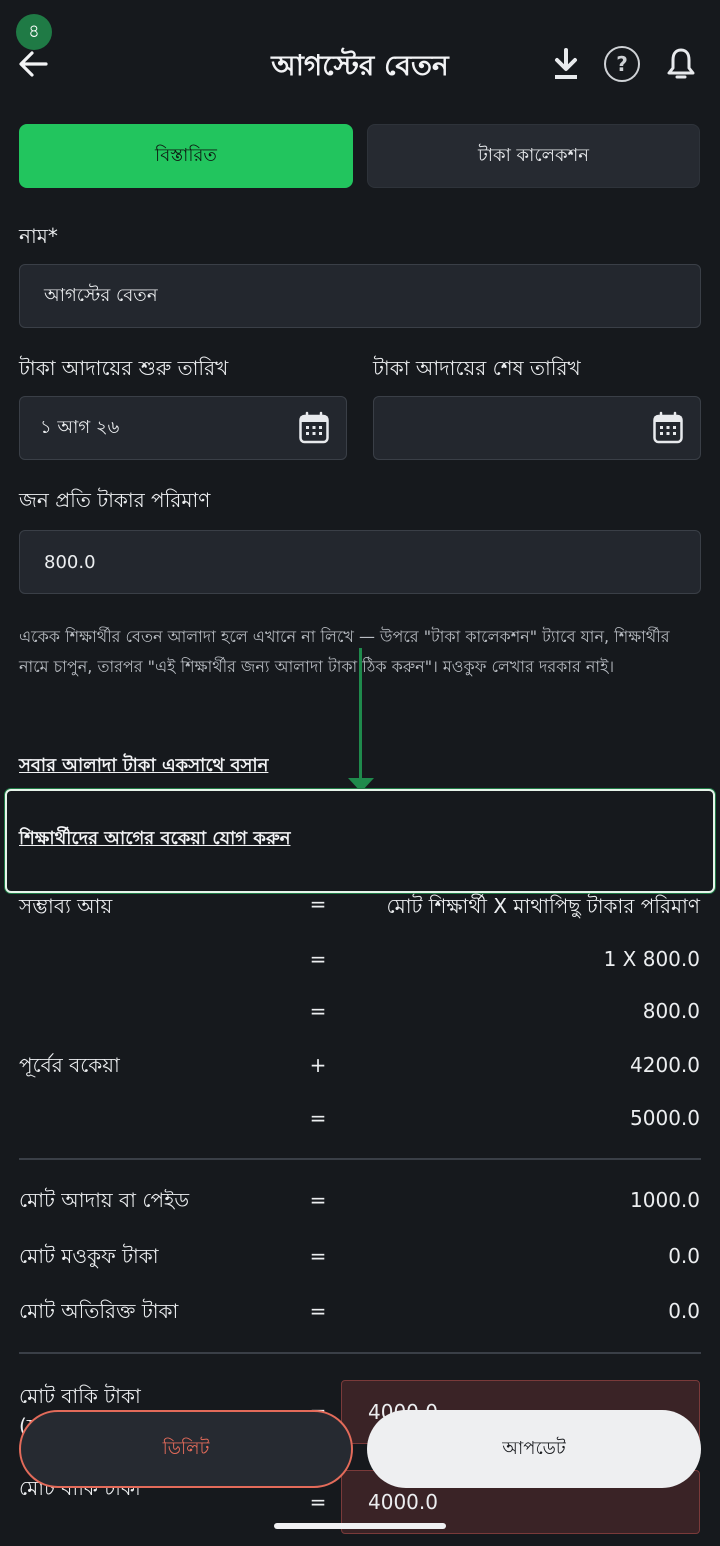  I want to click on guide-arrow-line, so click(360, 714).